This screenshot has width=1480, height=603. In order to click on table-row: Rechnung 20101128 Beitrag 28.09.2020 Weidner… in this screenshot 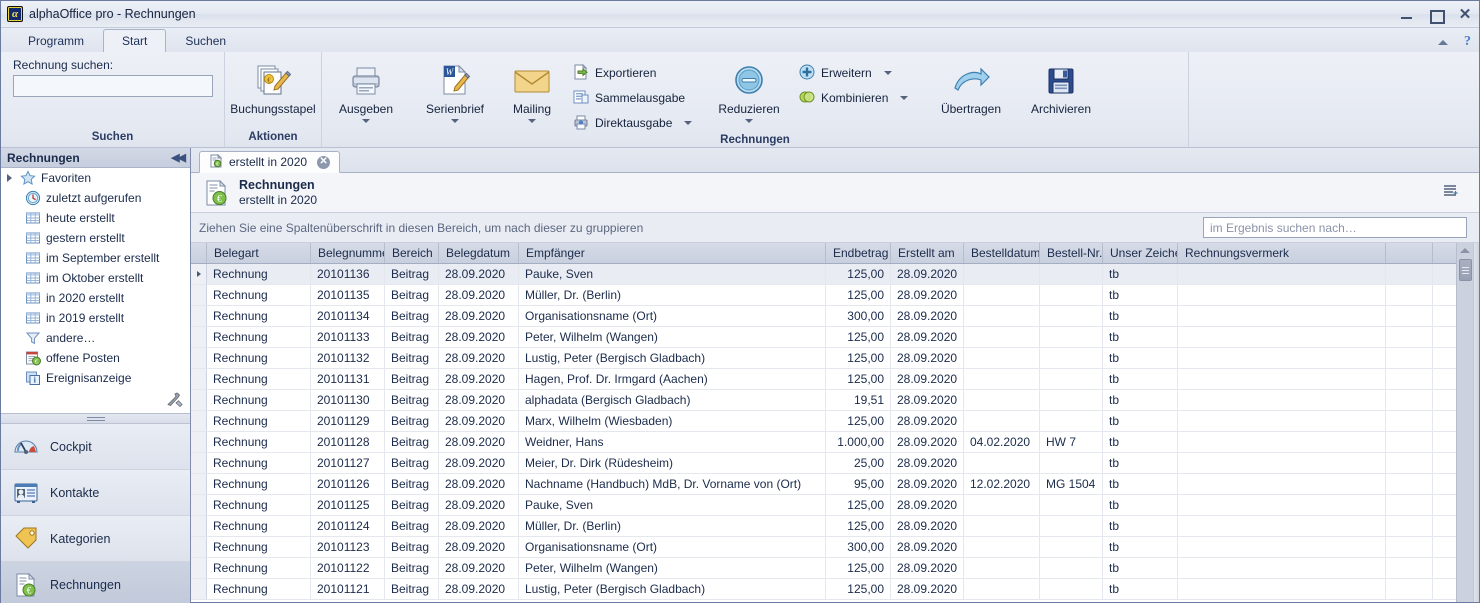, I will do `click(823, 442)`.